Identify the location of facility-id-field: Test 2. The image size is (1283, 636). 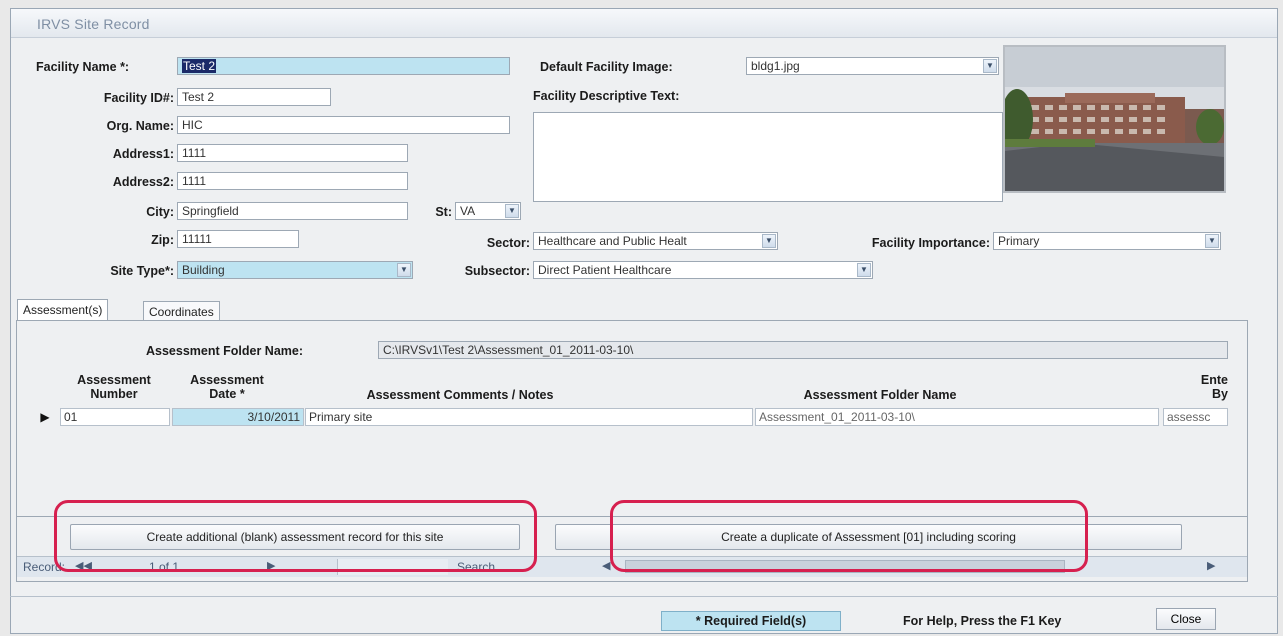
(254, 97).